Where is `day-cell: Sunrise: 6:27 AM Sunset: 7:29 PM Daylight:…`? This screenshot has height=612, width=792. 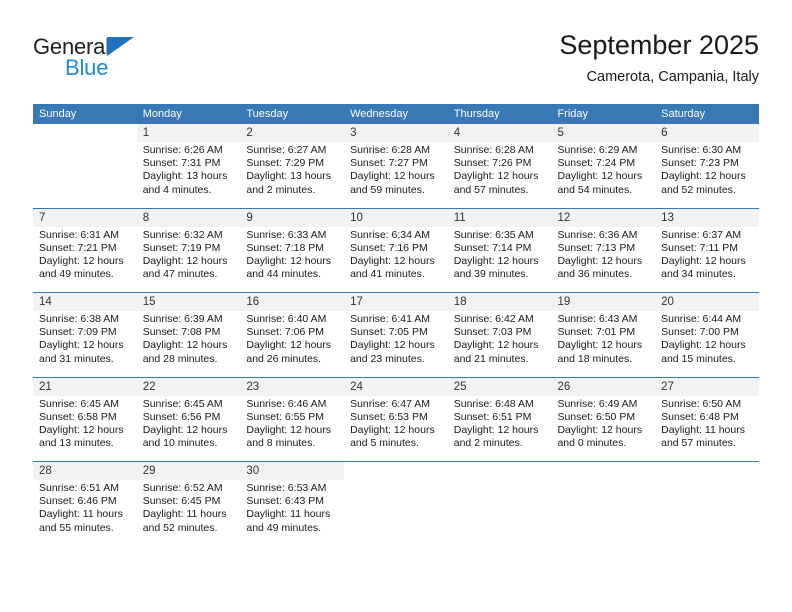 day-cell: Sunrise: 6:27 AM Sunset: 7:29 PM Daylight:… is located at coordinates (292, 175).